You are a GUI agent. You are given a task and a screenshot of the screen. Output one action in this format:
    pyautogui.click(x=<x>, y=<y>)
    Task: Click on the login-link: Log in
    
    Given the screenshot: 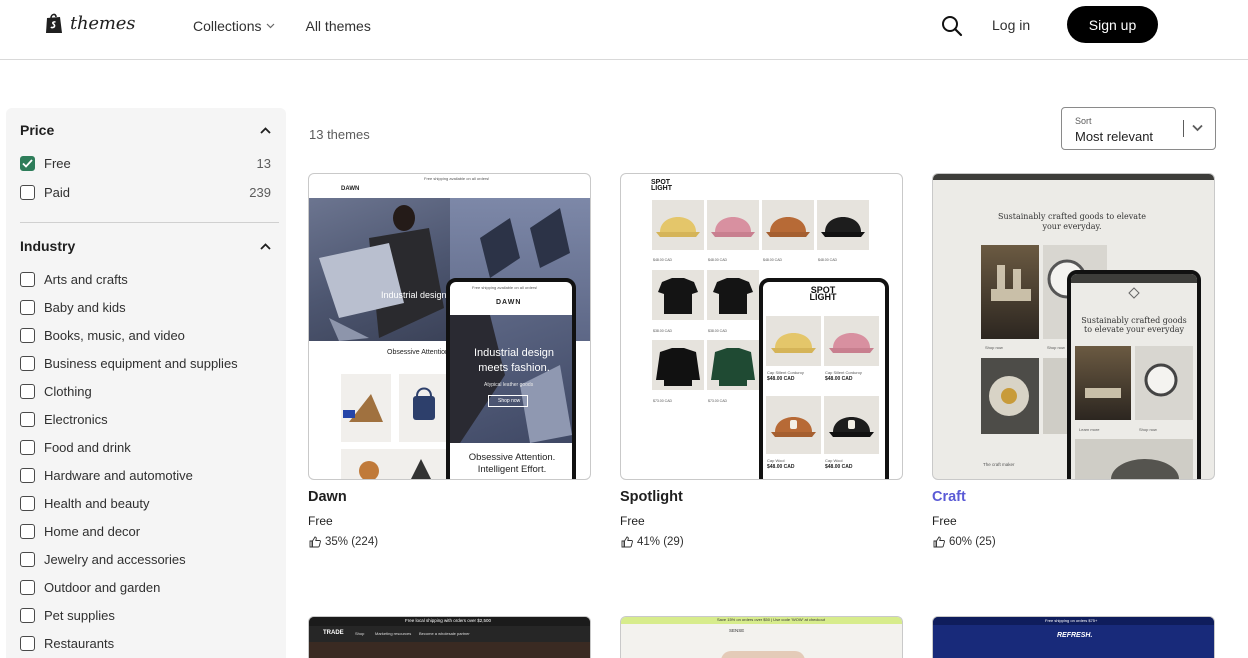 What is the action you would take?
    pyautogui.click(x=1011, y=25)
    